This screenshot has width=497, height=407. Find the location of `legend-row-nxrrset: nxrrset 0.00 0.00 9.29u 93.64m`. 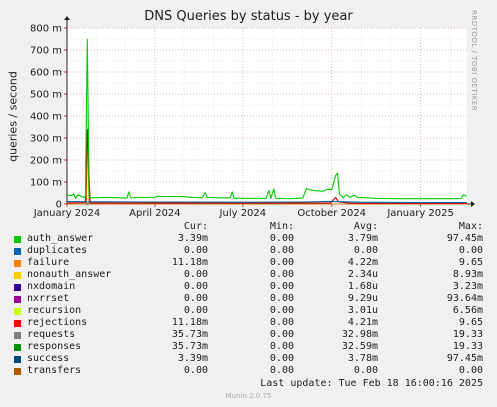

legend-row-nxrrset: nxrrset 0.00 0.00 9.29u 93.64m is located at coordinates (248, 299).